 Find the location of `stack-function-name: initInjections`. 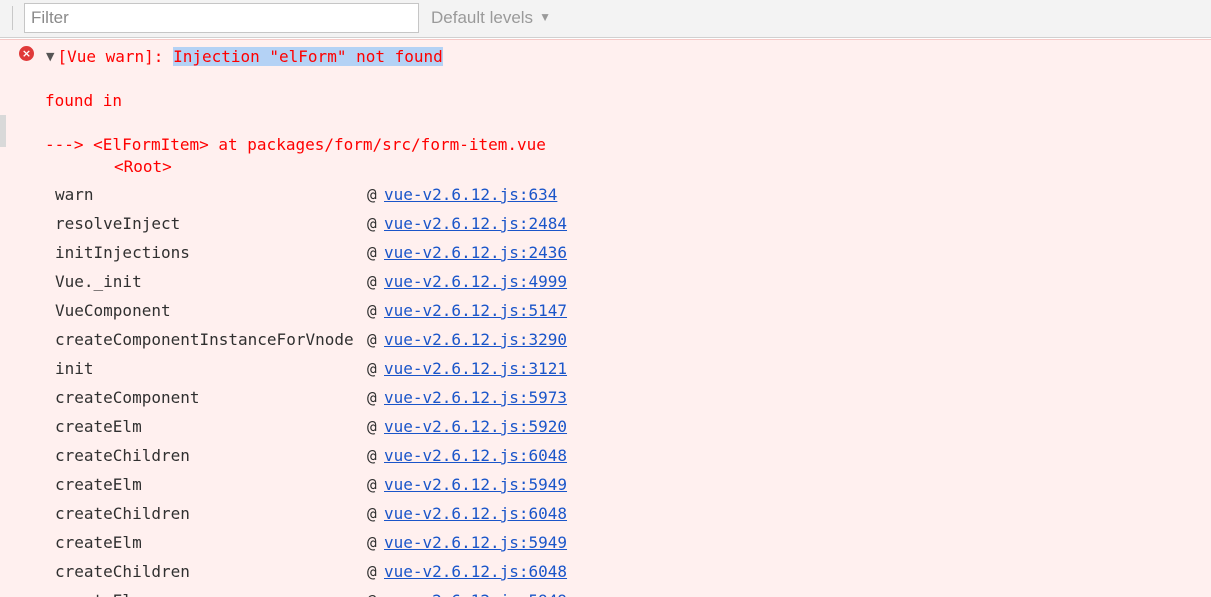

stack-function-name: initInjections is located at coordinates (122, 252).